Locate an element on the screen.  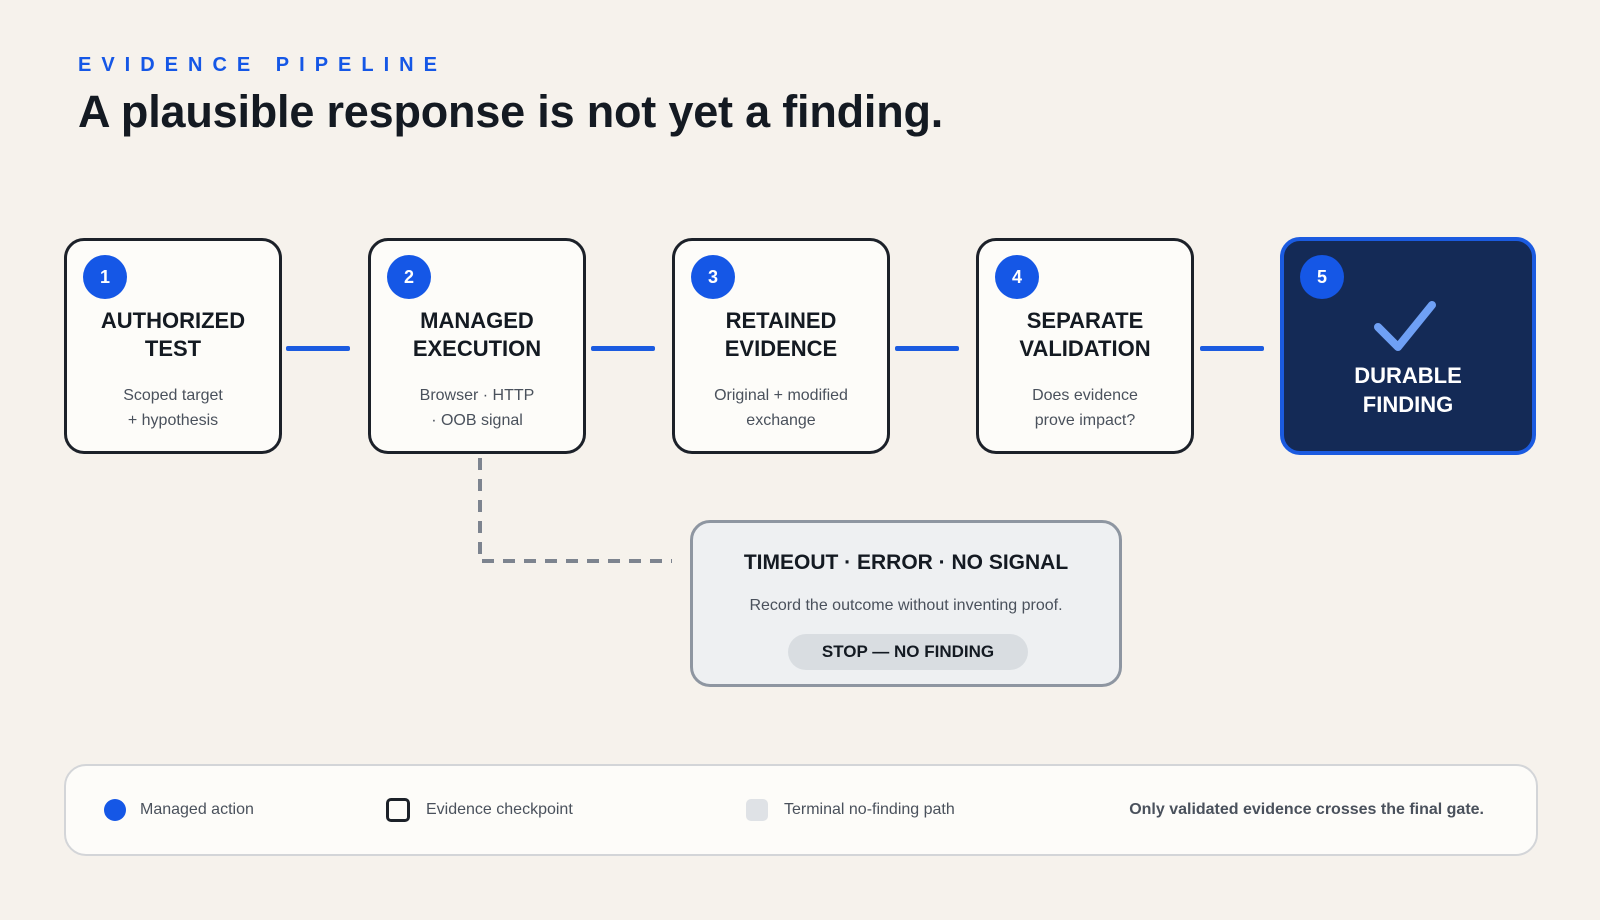
step-description-line: · OOB signal is located at coordinates (477, 420).